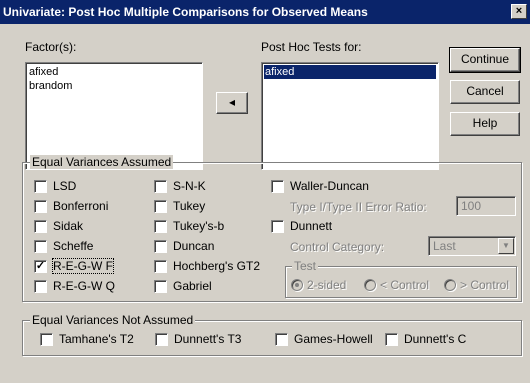  I want to click on factors-listbox: afixed brandom, so click(114, 116).